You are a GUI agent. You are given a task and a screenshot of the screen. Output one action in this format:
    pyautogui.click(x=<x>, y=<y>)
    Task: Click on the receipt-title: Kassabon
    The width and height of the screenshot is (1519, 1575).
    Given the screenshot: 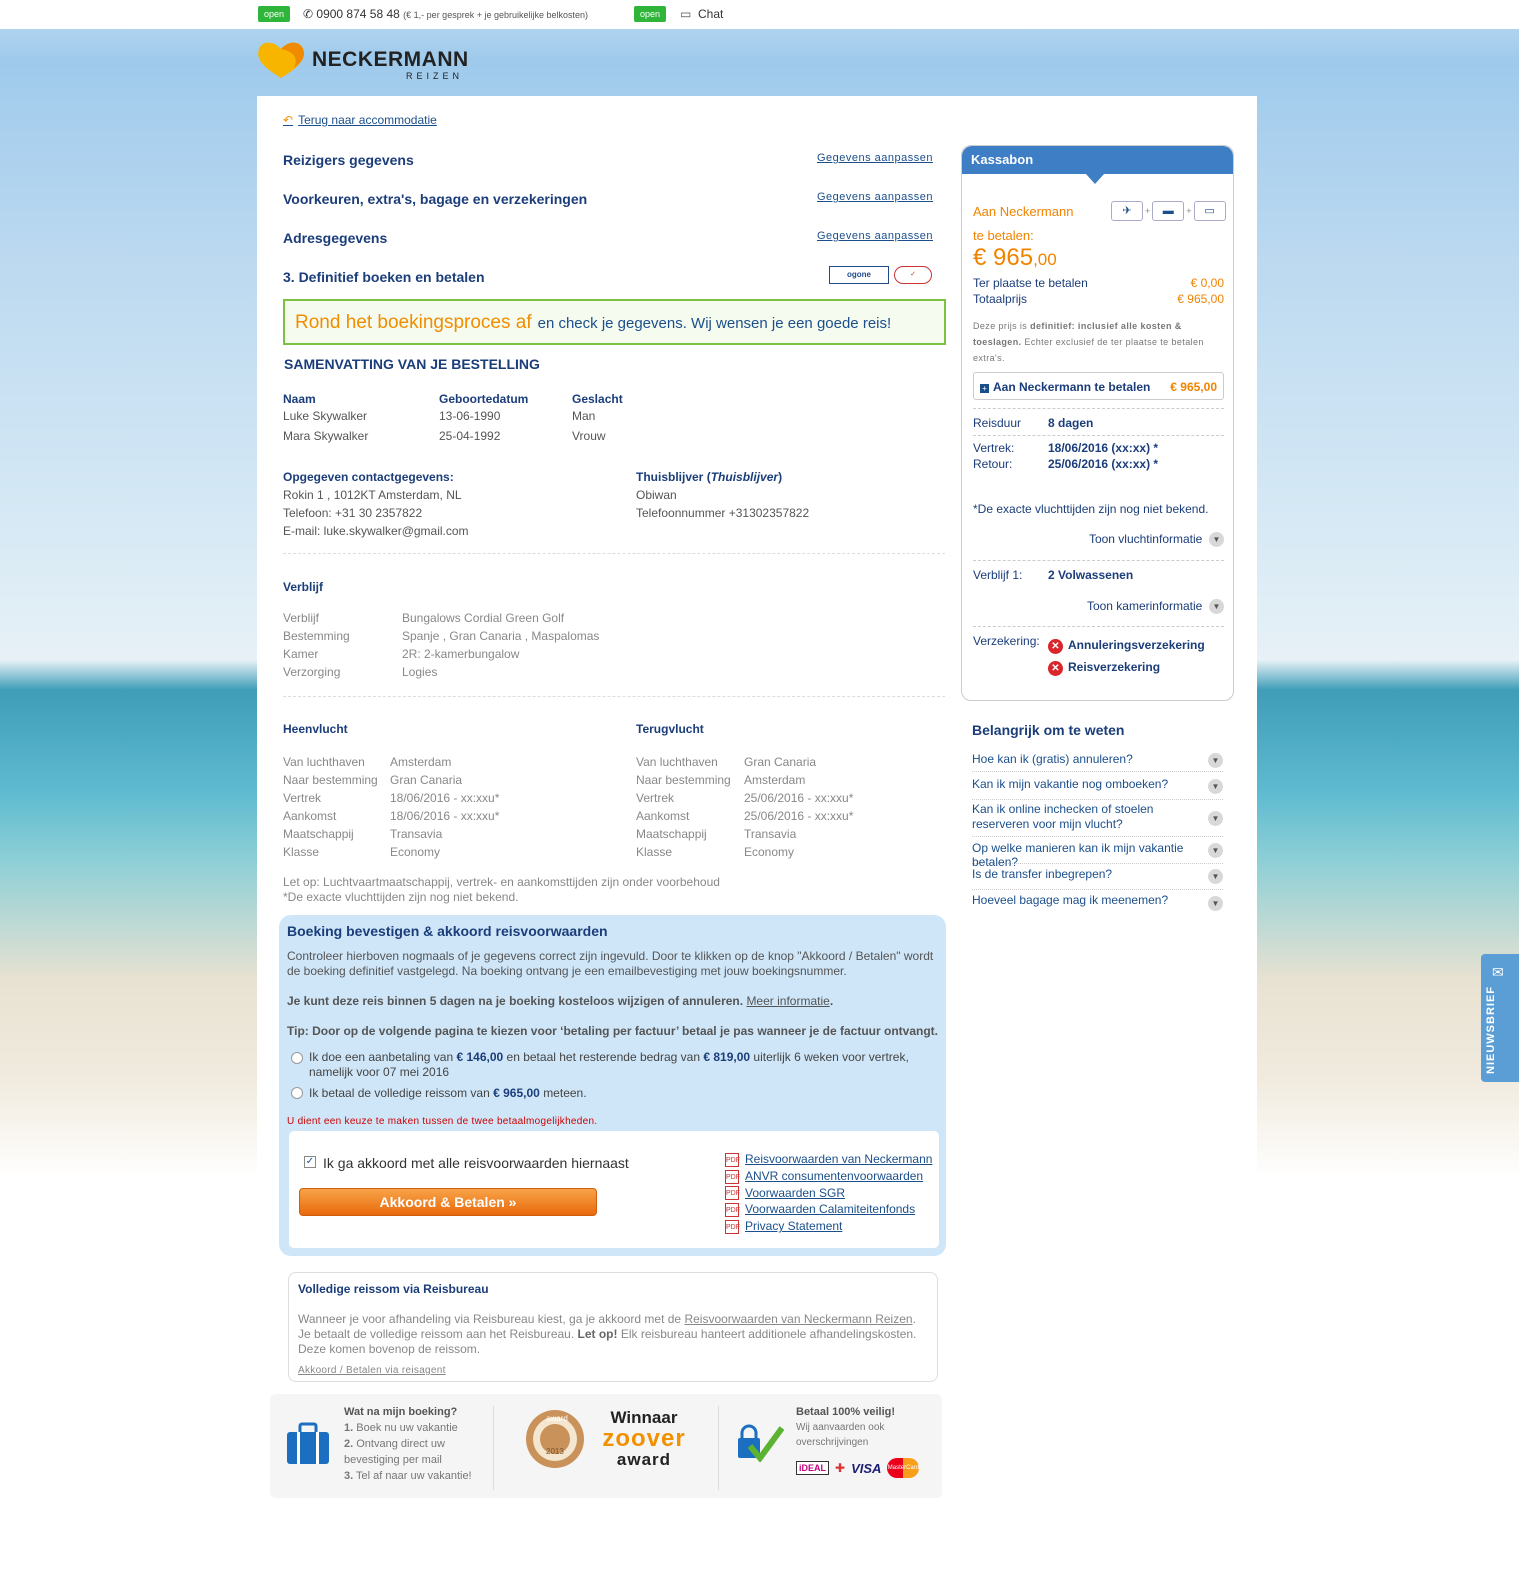 What is the action you would take?
    pyautogui.click(x=1097, y=165)
    